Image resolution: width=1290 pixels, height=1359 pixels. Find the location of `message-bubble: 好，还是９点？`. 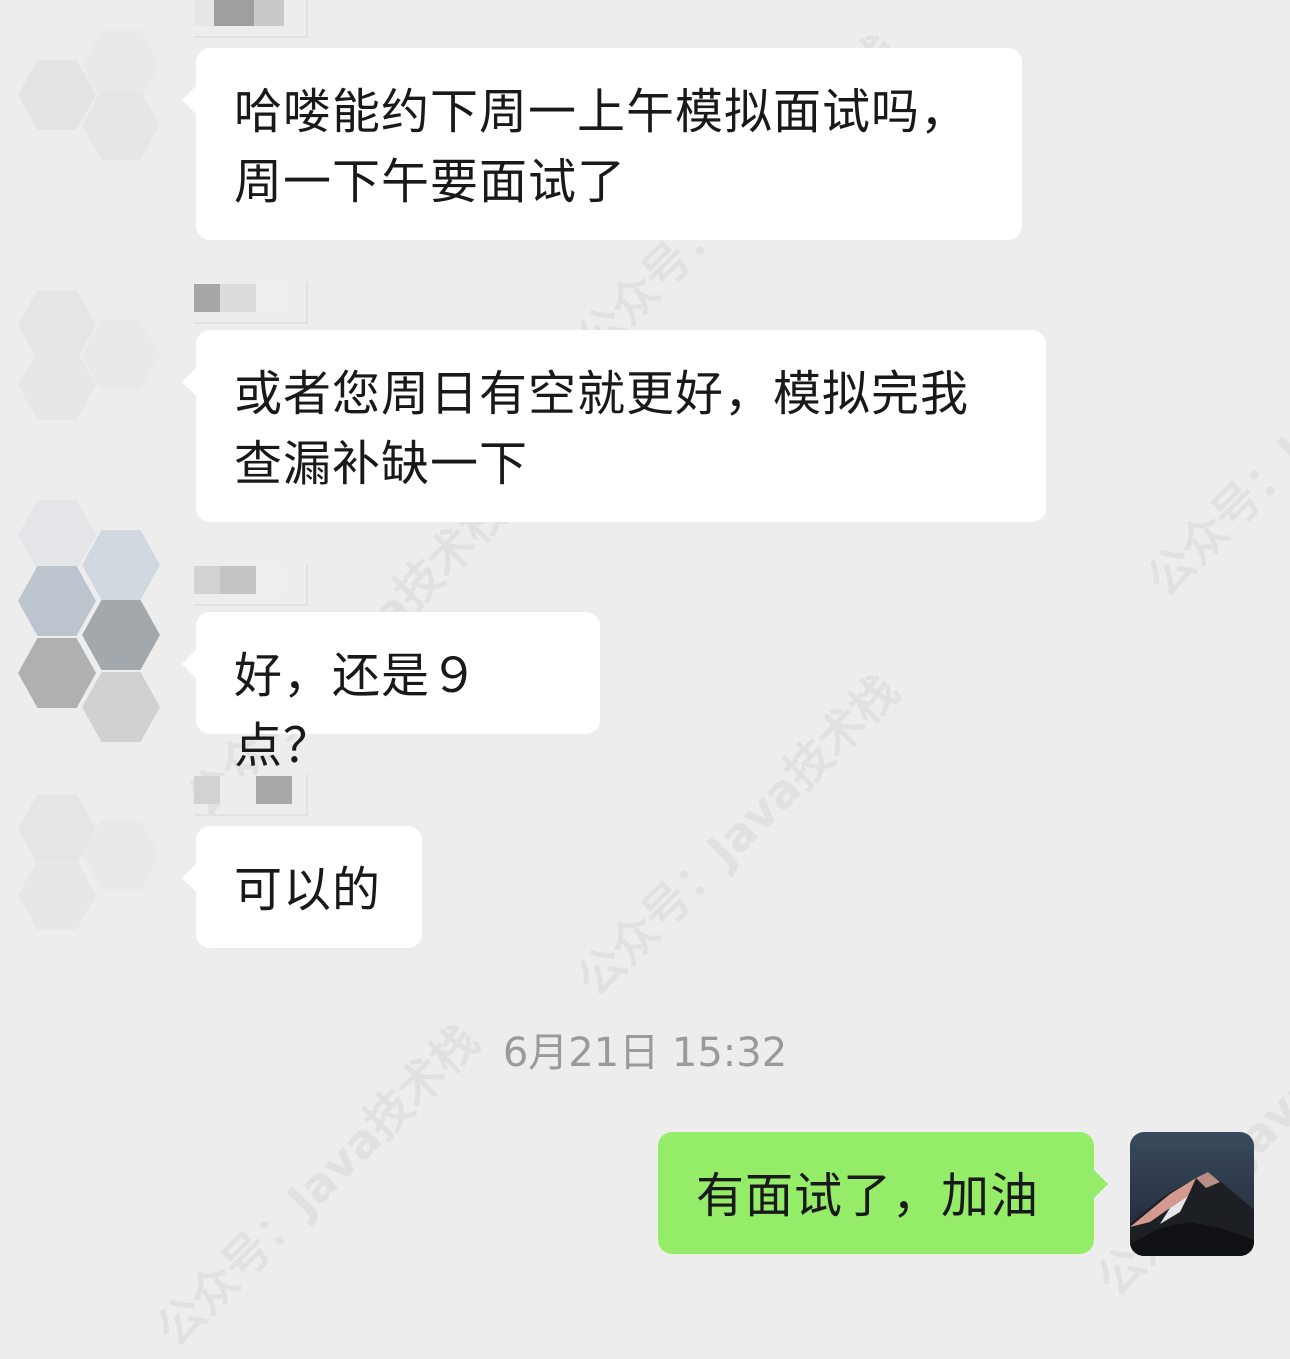

message-bubble: 好，还是９点？ is located at coordinates (391, 693).